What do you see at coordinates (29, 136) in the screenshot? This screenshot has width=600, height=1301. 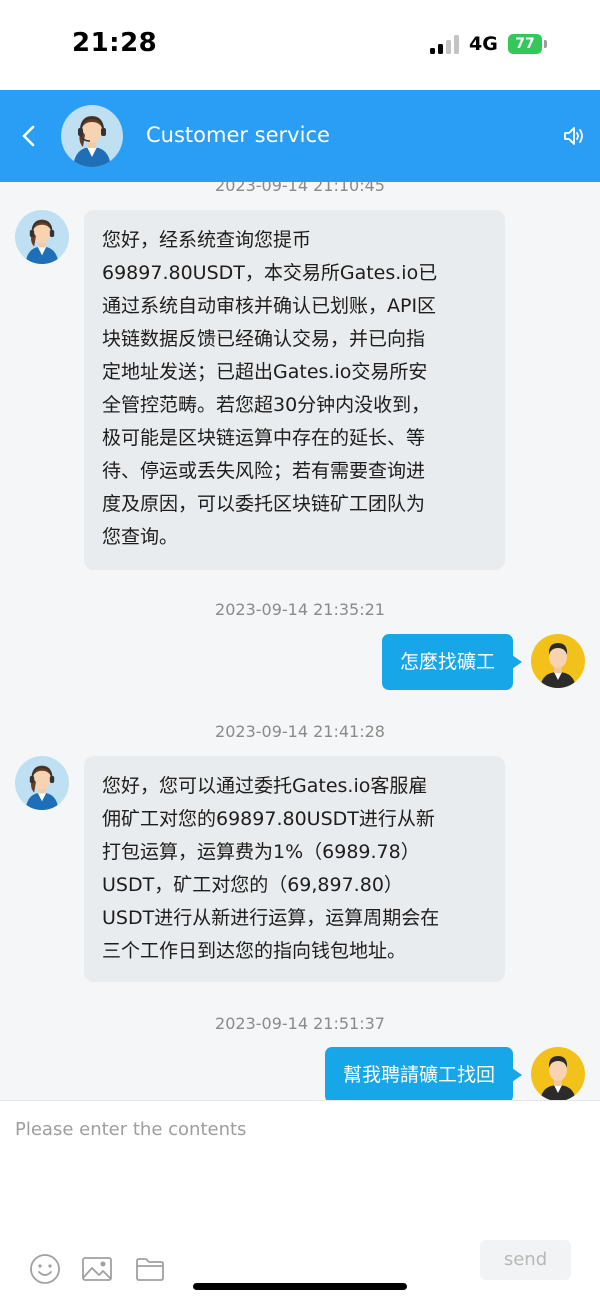 I see `chevron-left-icon` at bounding box center [29, 136].